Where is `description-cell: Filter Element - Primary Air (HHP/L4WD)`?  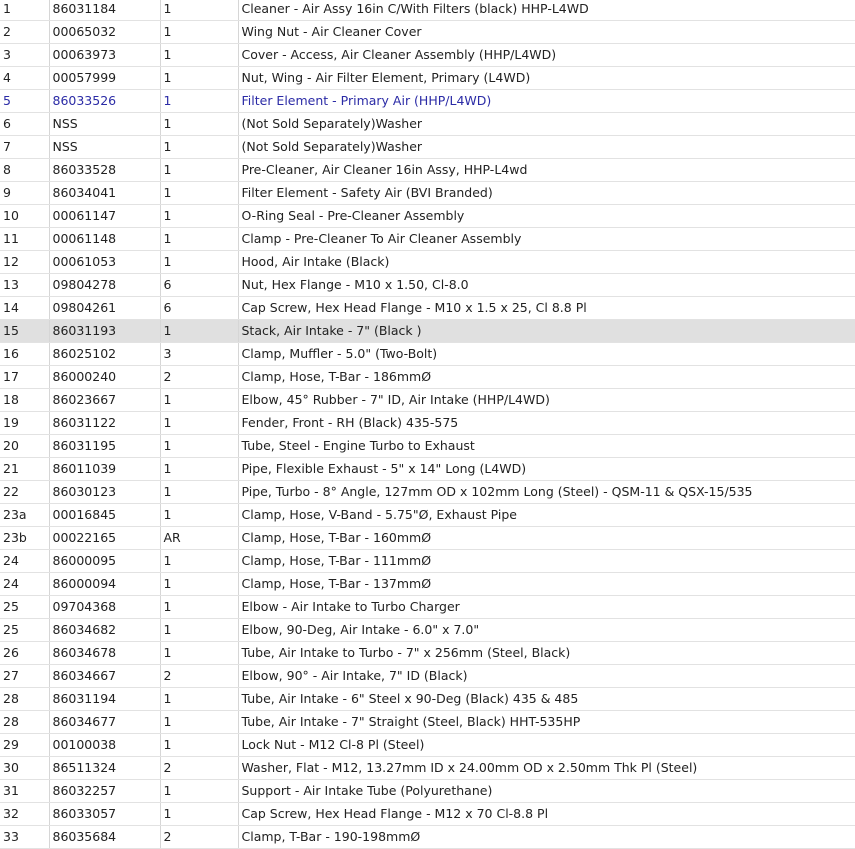
description-cell: Filter Element - Primary Air (HHP/L4WD) is located at coordinates (546, 101).